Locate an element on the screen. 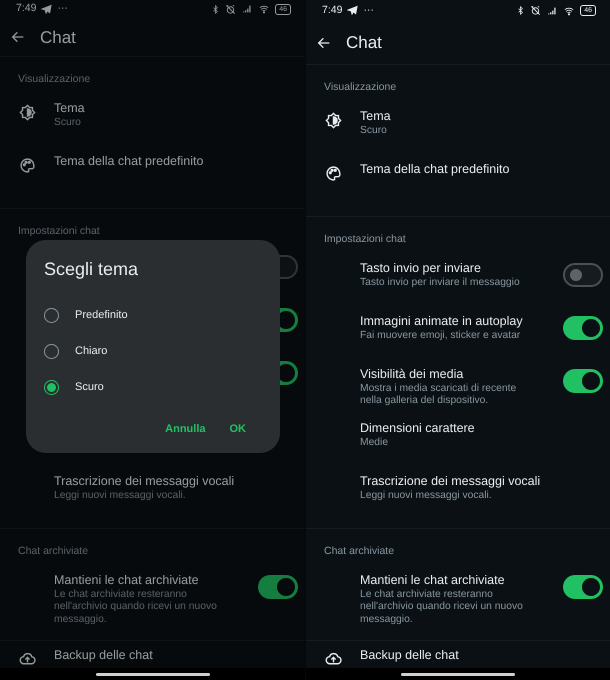  radio-option: Scuro is located at coordinates (153, 387).